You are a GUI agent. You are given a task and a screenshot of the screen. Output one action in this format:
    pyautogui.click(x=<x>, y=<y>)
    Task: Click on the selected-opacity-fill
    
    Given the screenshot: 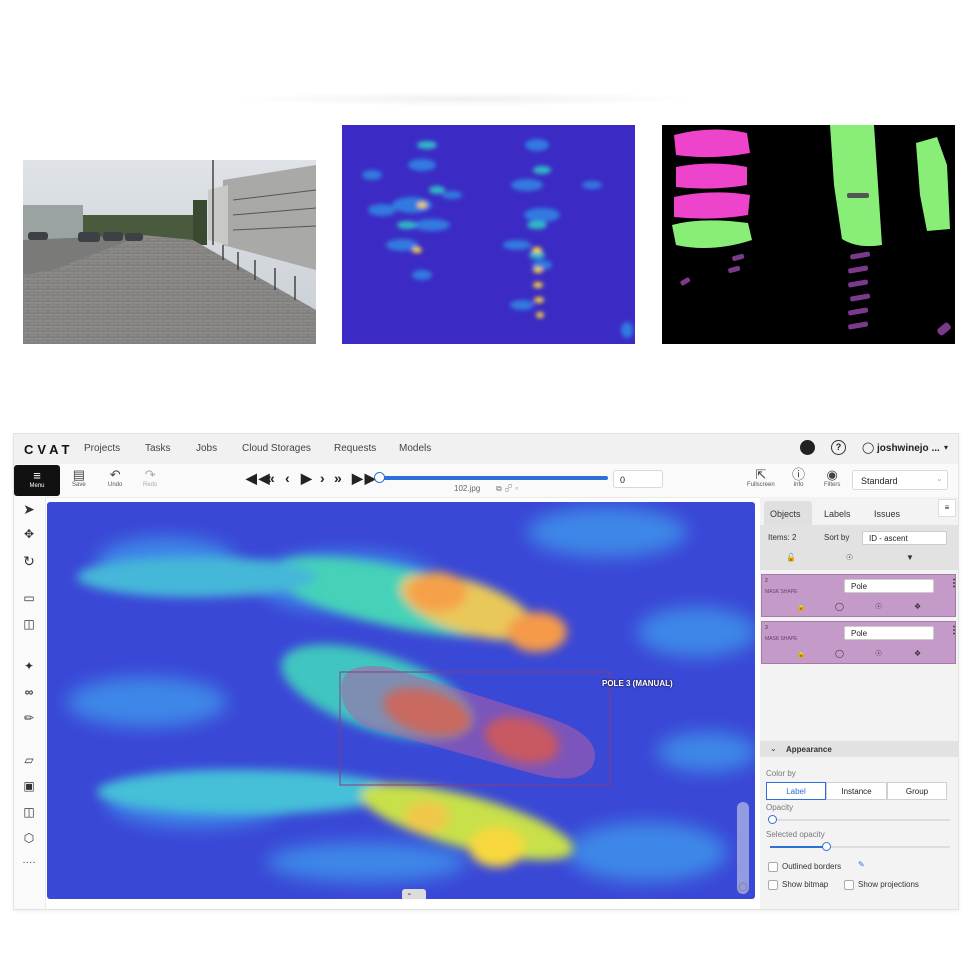 What is the action you would take?
    pyautogui.click(x=797, y=847)
    